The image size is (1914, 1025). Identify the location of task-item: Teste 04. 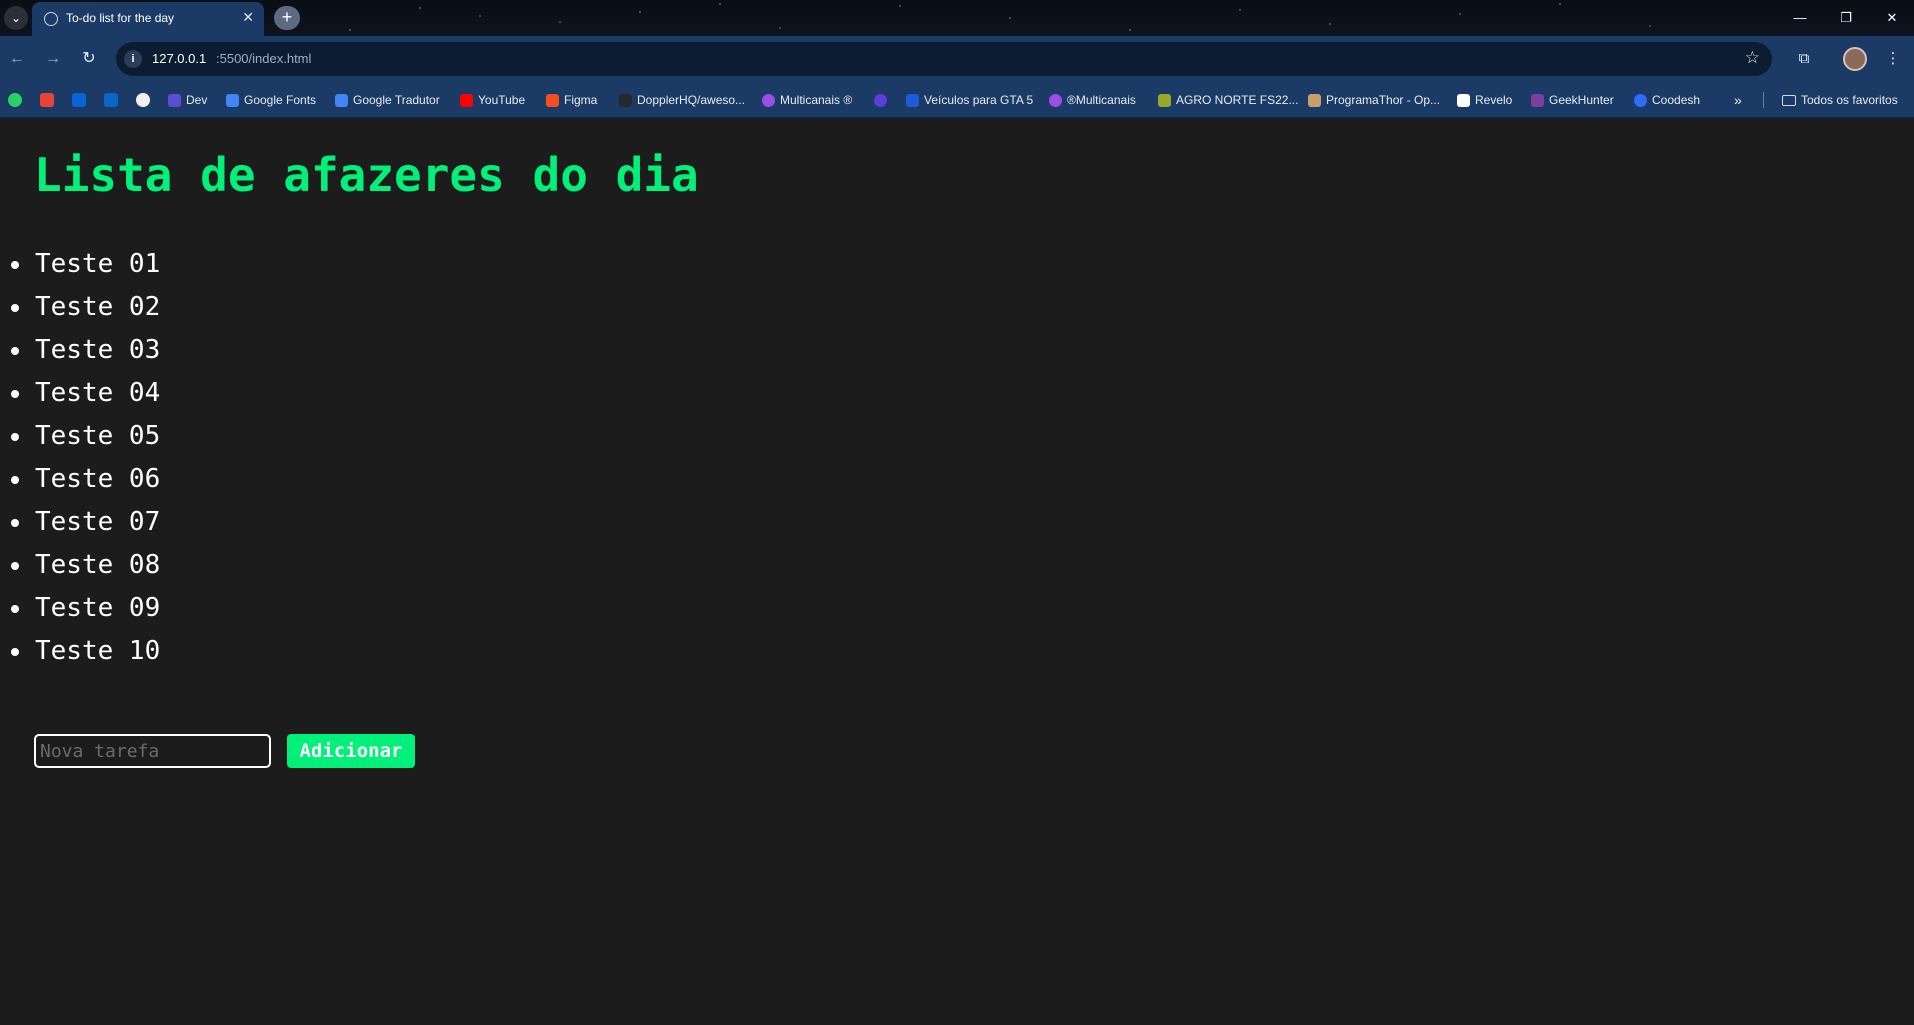
(80, 393).